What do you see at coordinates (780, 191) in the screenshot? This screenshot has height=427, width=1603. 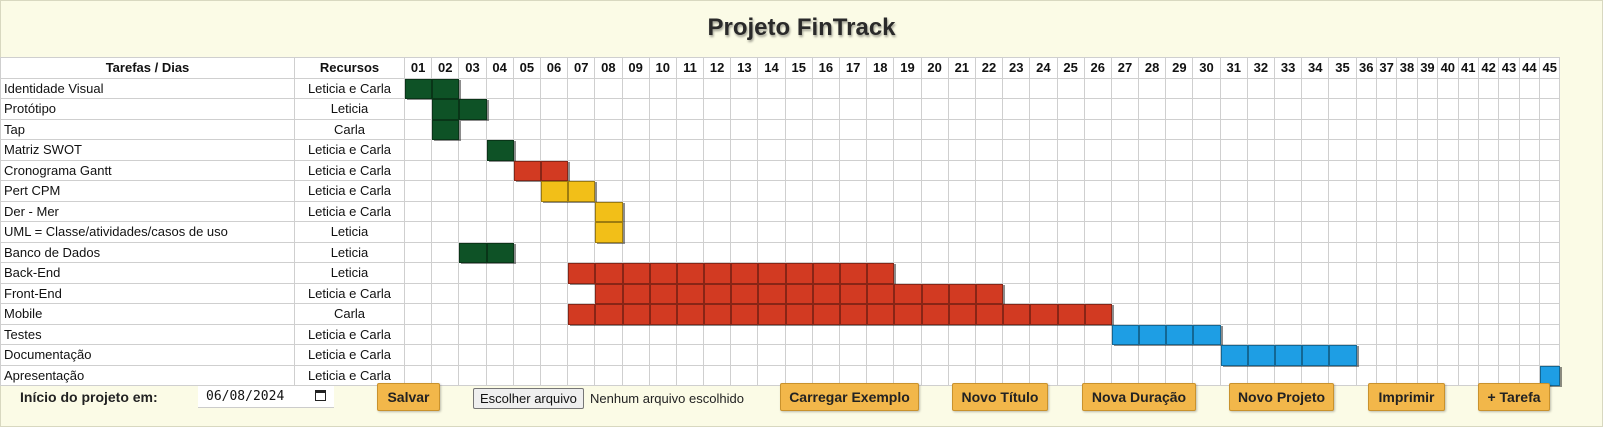 I see `task-row: Pert CPM Leticia e Carla` at bounding box center [780, 191].